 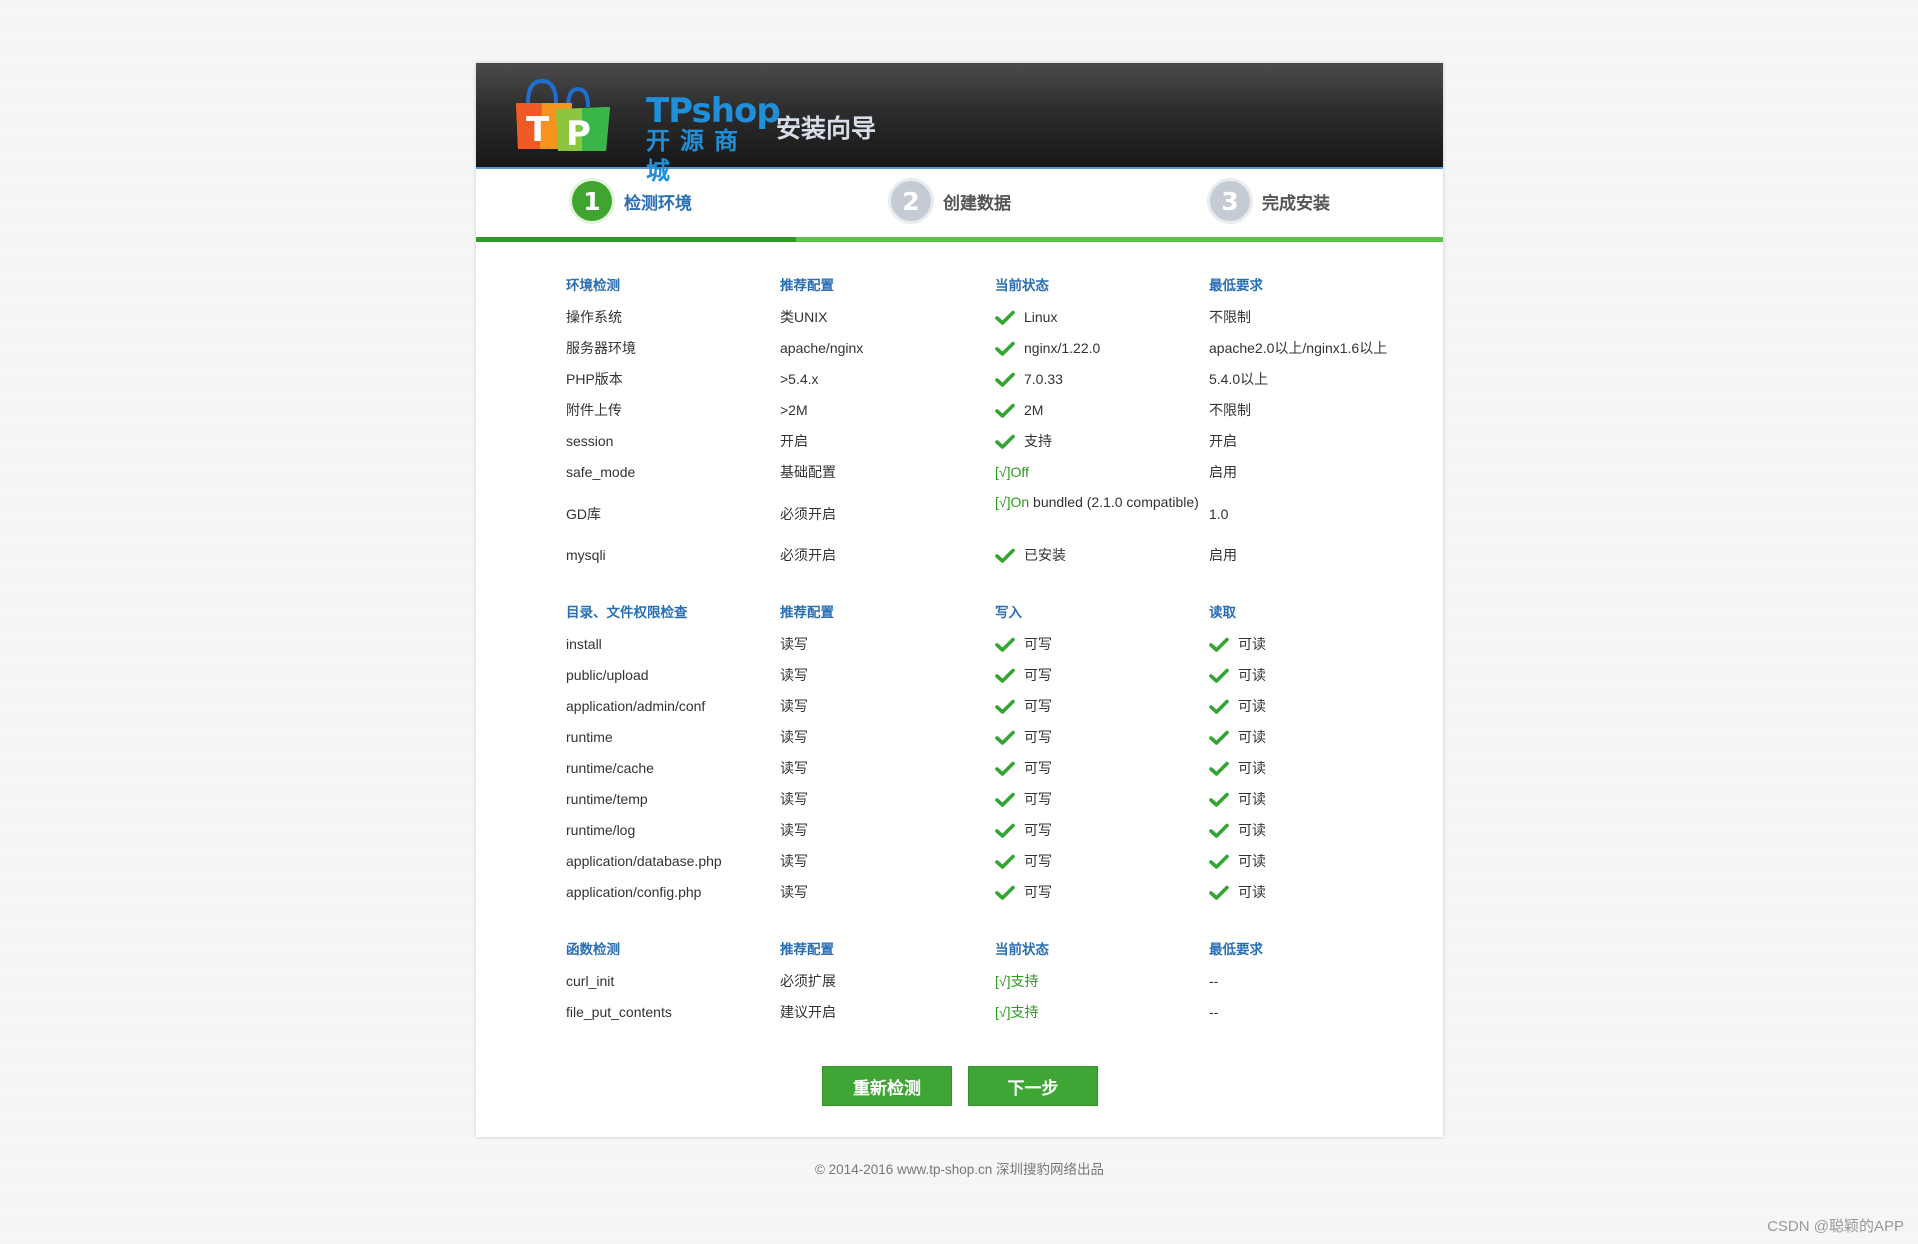 What do you see at coordinates (794, 410) in the screenshot?
I see `env-recommend: >2M` at bounding box center [794, 410].